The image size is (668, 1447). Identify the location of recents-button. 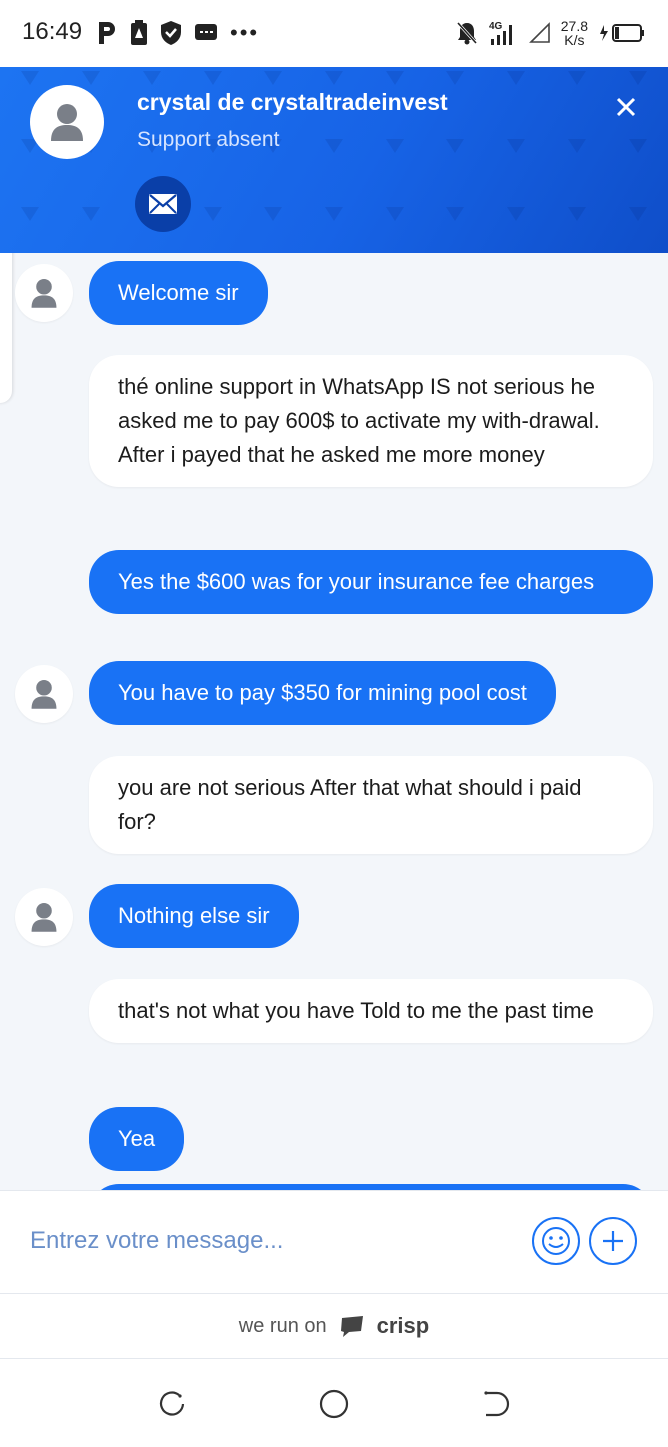
(172, 1404).